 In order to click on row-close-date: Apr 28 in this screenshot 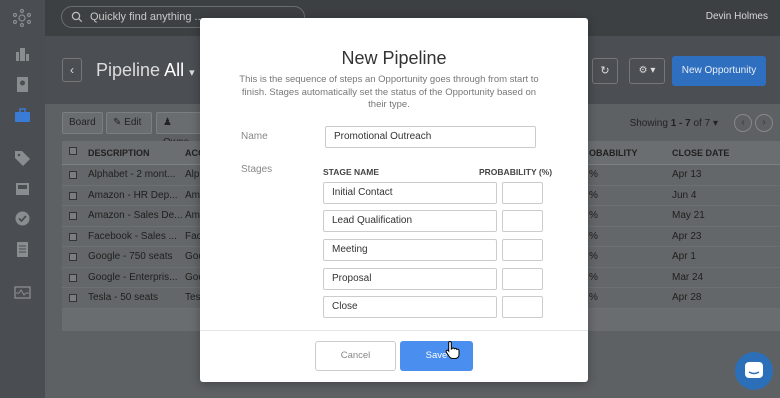, I will do `click(687, 297)`.